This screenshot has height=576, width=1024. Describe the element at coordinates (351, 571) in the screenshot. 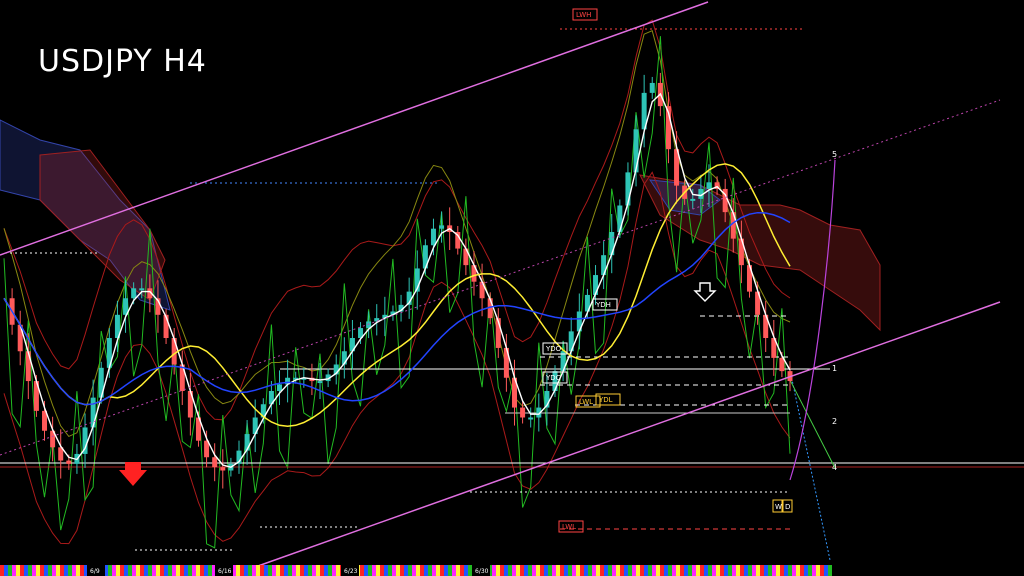

I see `date-label-2: 6/23` at that location.